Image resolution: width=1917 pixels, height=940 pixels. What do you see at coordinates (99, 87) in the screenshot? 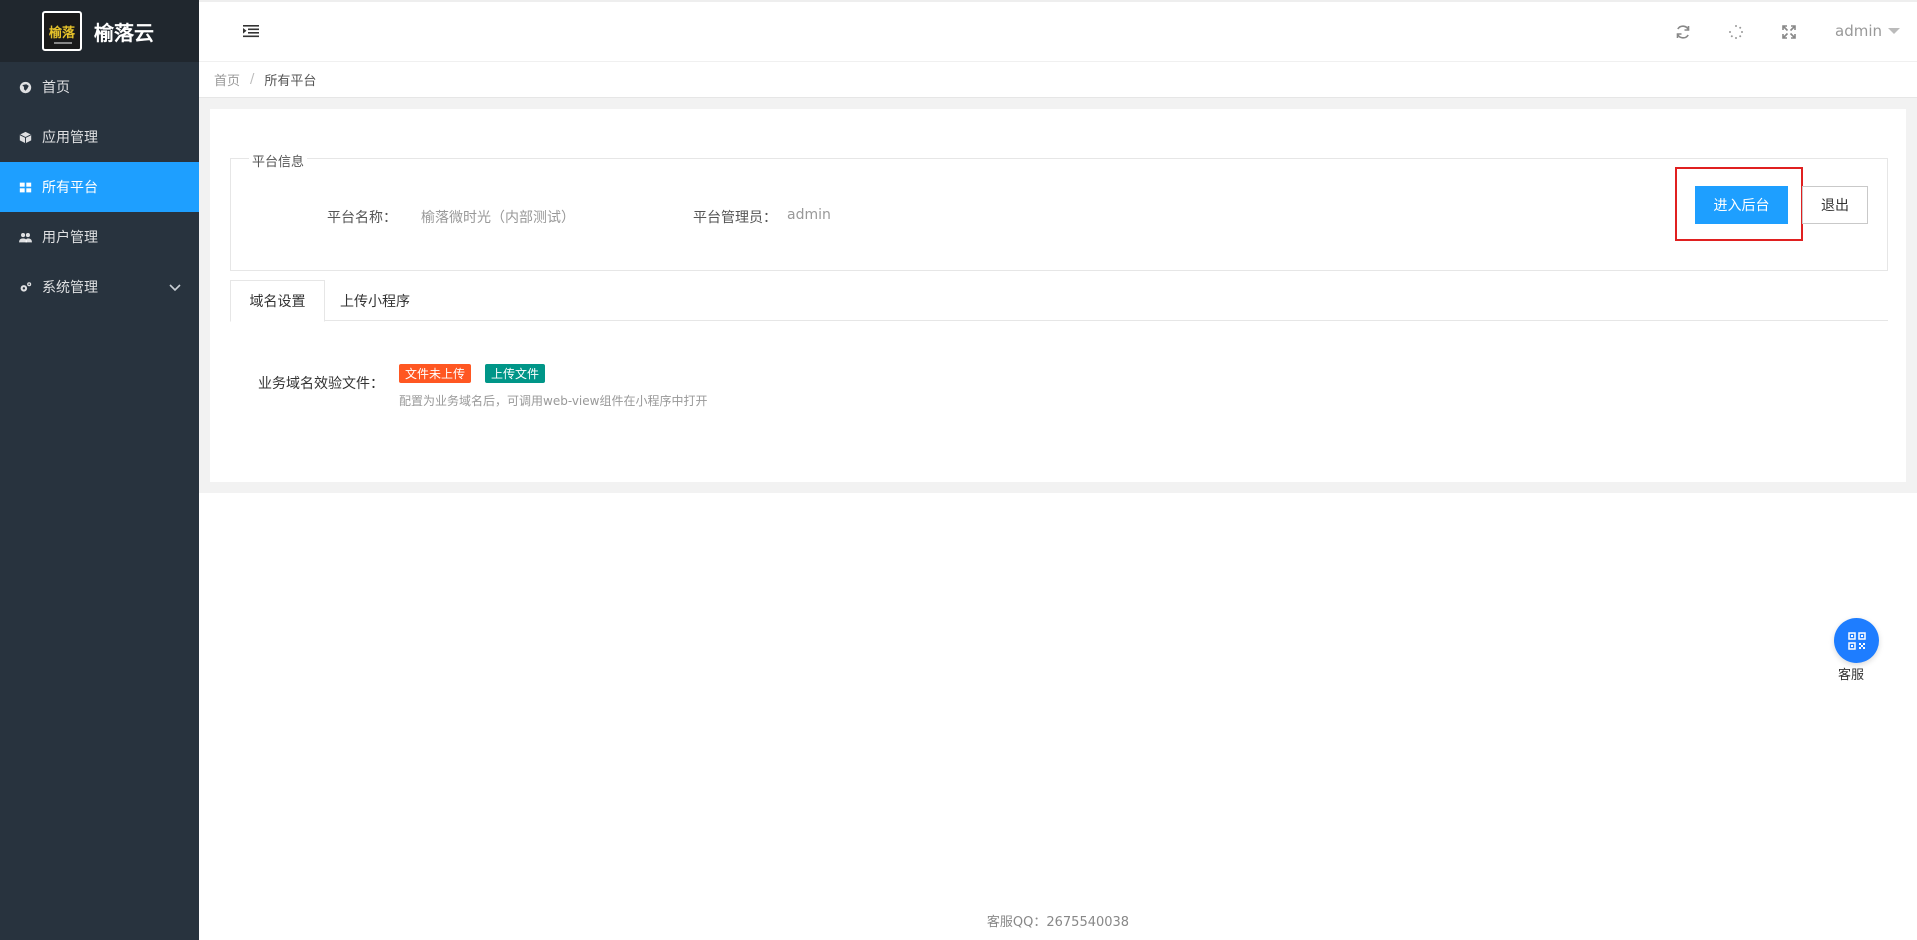
I see `sidebar-item-home: 首页` at bounding box center [99, 87].